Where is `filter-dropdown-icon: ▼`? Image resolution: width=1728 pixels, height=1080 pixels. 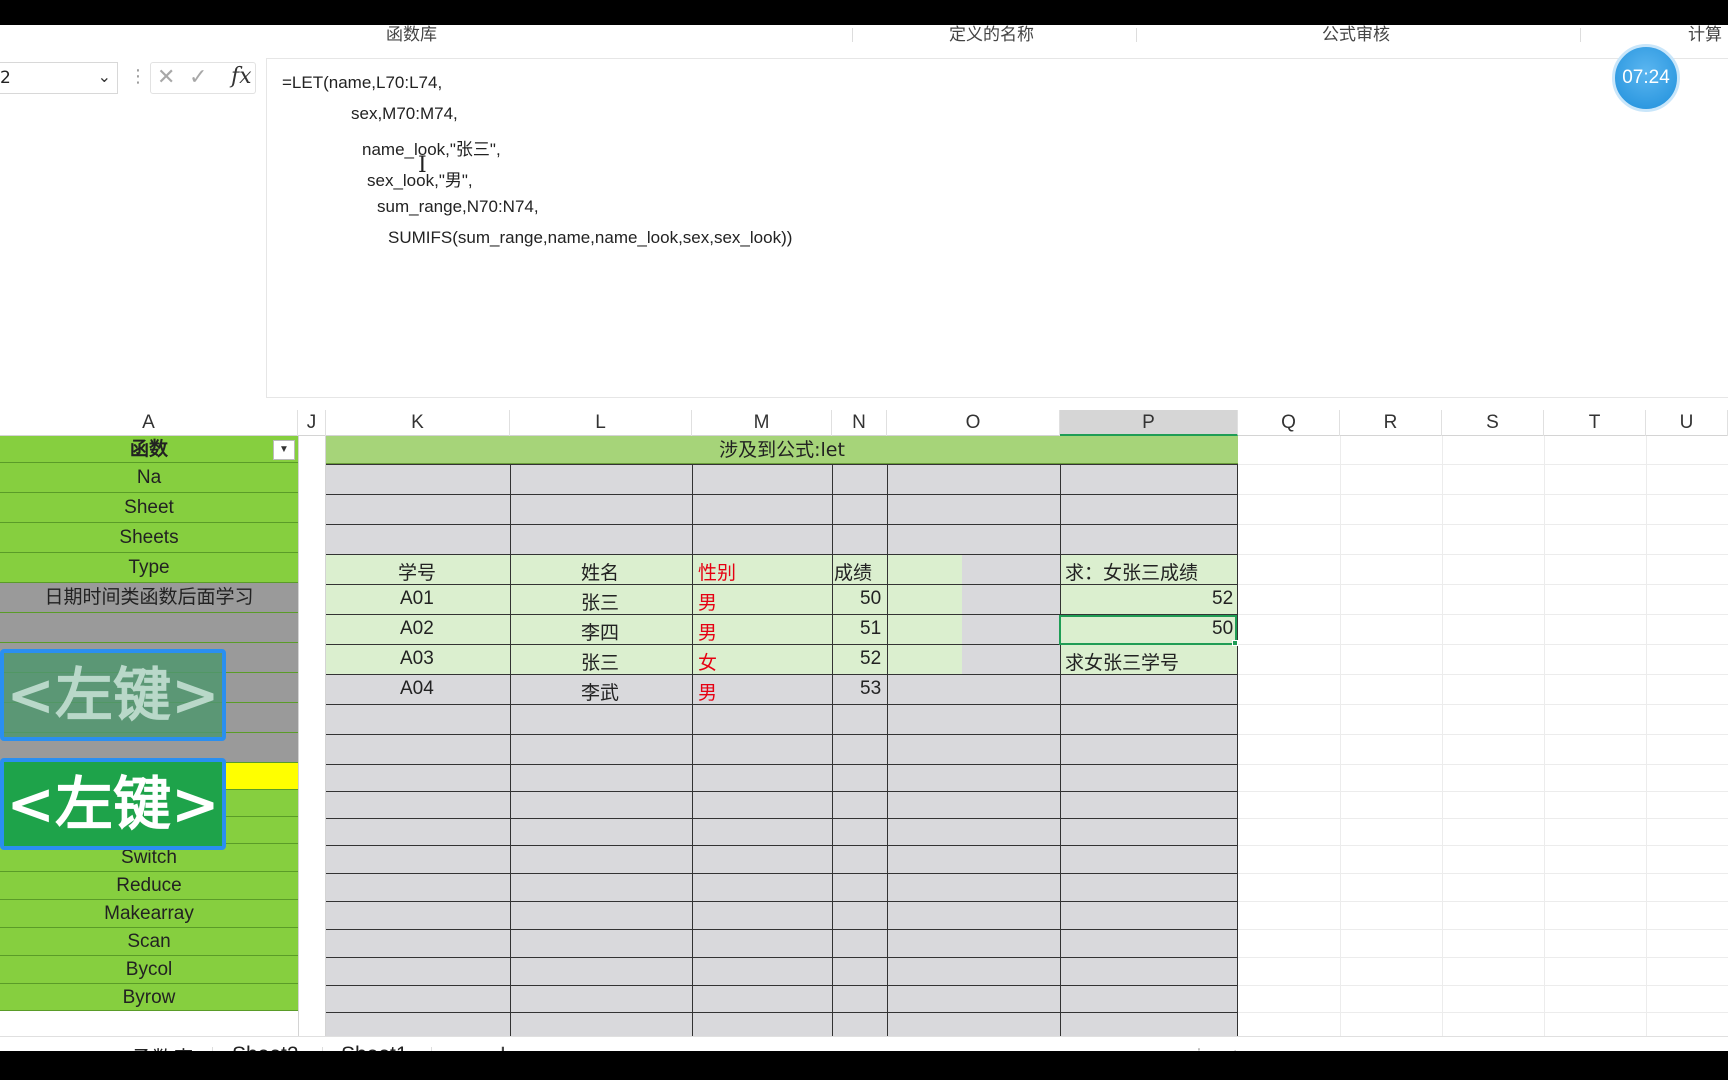 filter-dropdown-icon: ▼ is located at coordinates (284, 450).